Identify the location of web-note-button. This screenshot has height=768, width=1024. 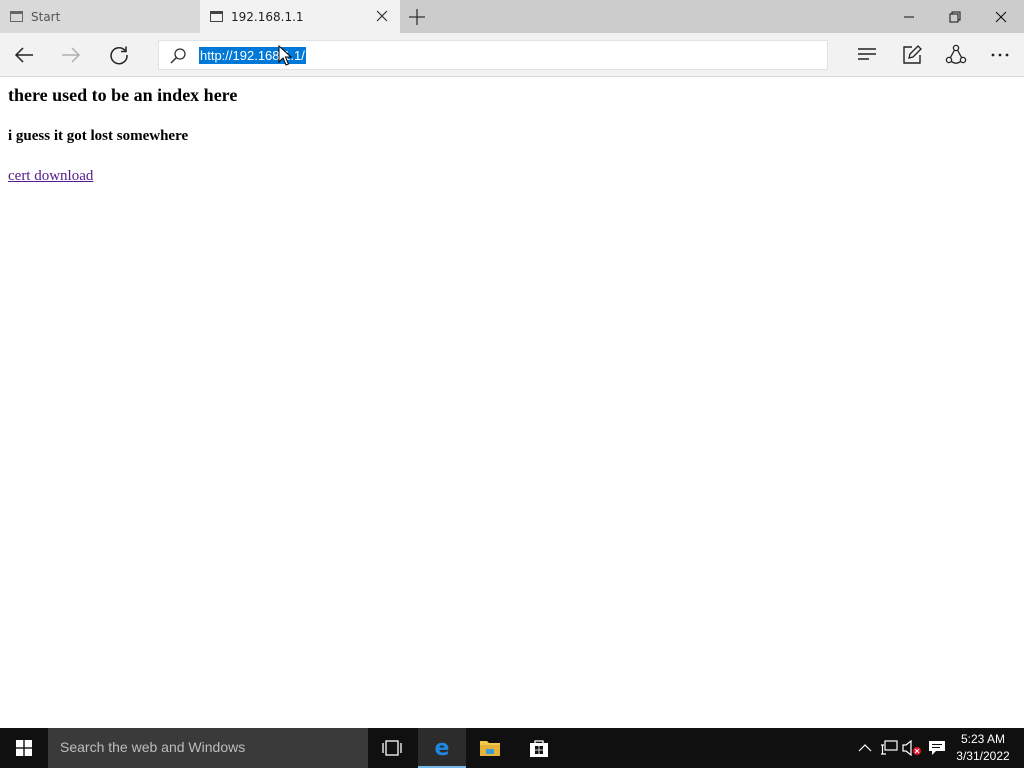
(912, 55).